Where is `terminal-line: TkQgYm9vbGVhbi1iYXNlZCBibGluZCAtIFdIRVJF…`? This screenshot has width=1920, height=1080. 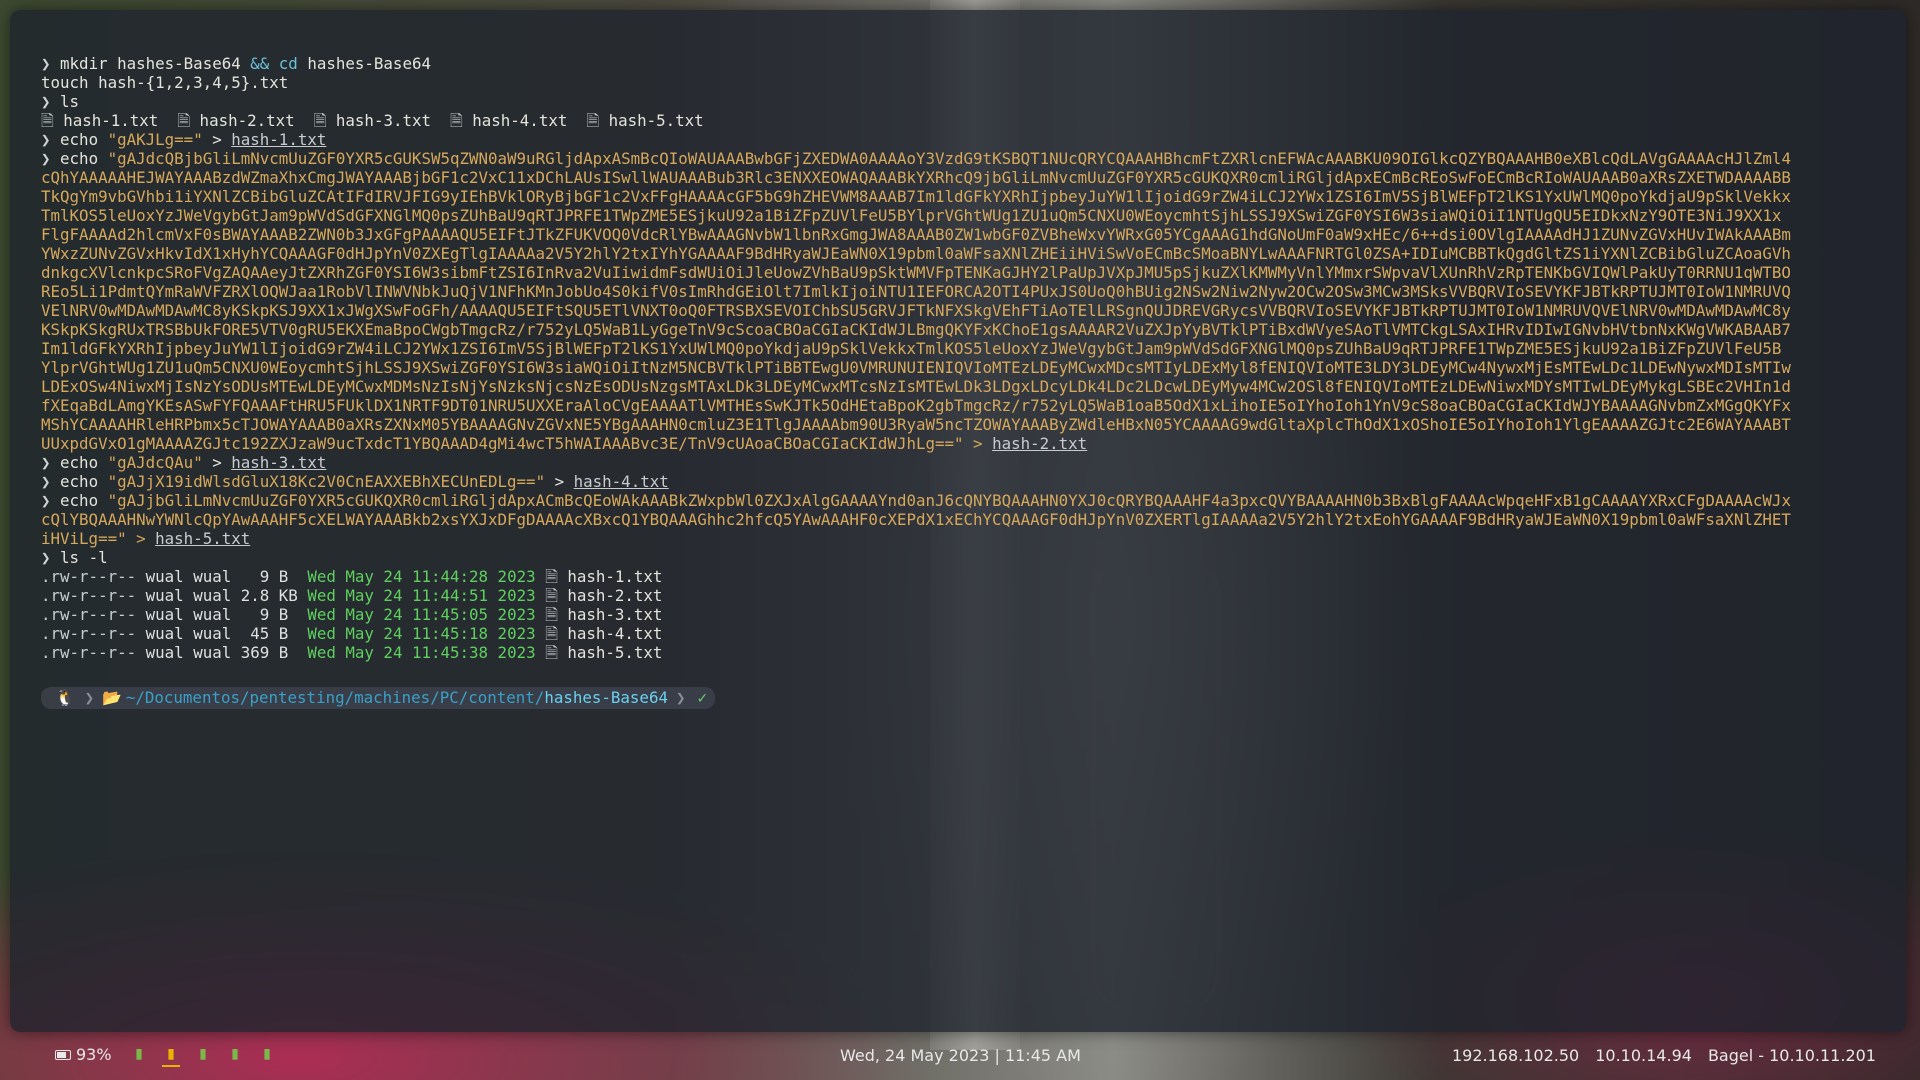 terminal-line: TkQgYm9vbGVhbi1iYXNlZCBibGluZCAtIFdIRVJF… is located at coordinates (966, 196).